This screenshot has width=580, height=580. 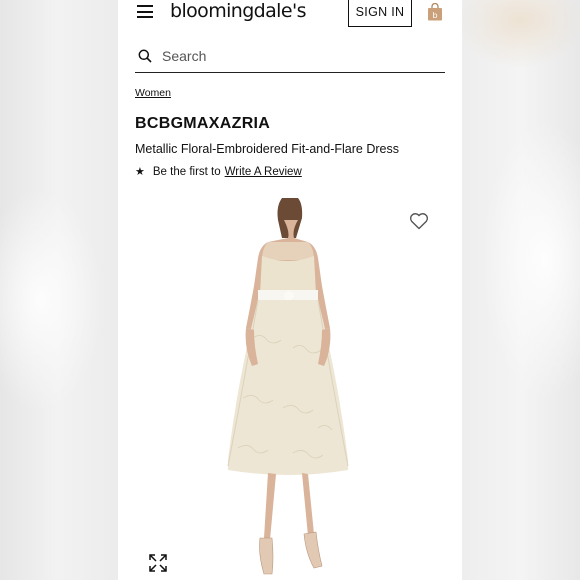 What do you see at coordinates (158, 563) in the screenshot?
I see `expand-icon` at bounding box center [158, 563].